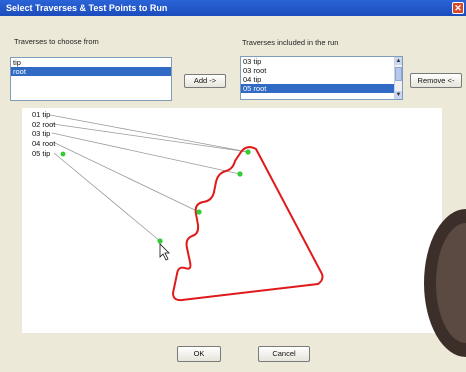  I want to click on available-traverses-label: Traverses to choose from, so click(56, 41).